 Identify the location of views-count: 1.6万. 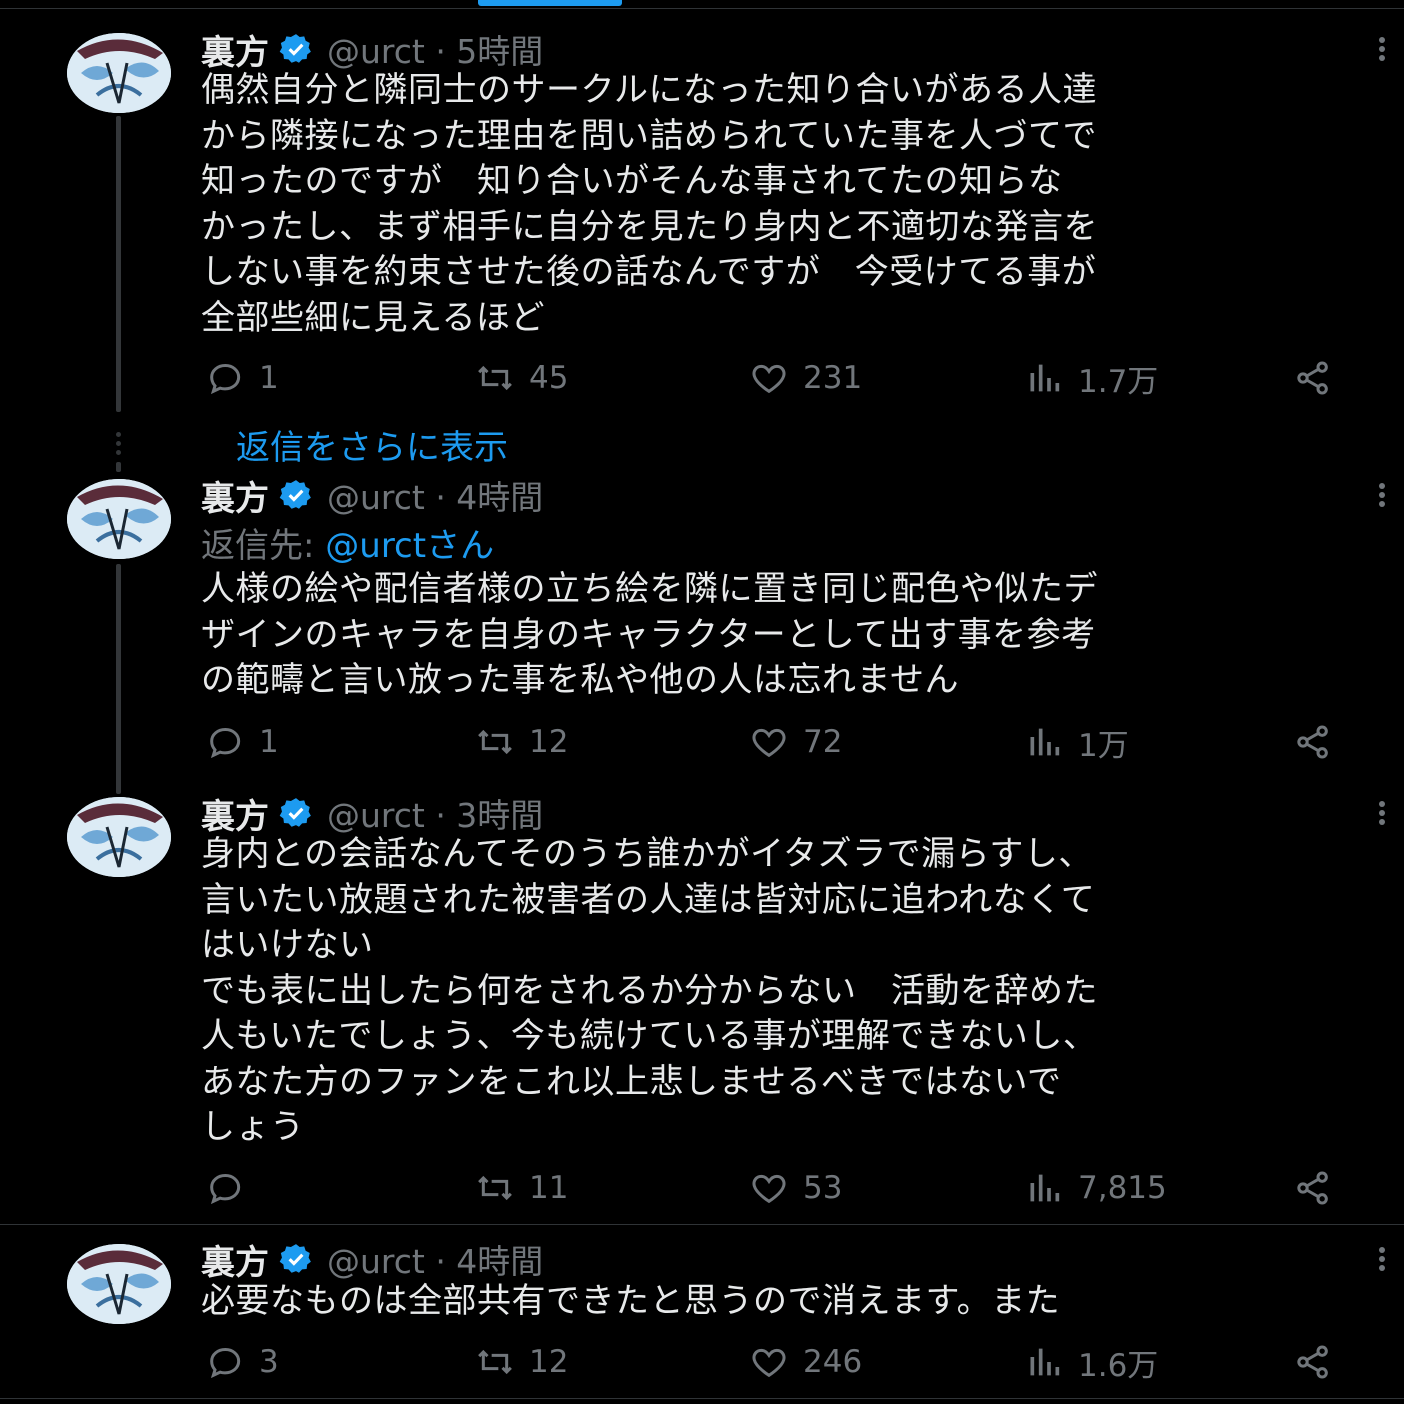
(1118, 1365).